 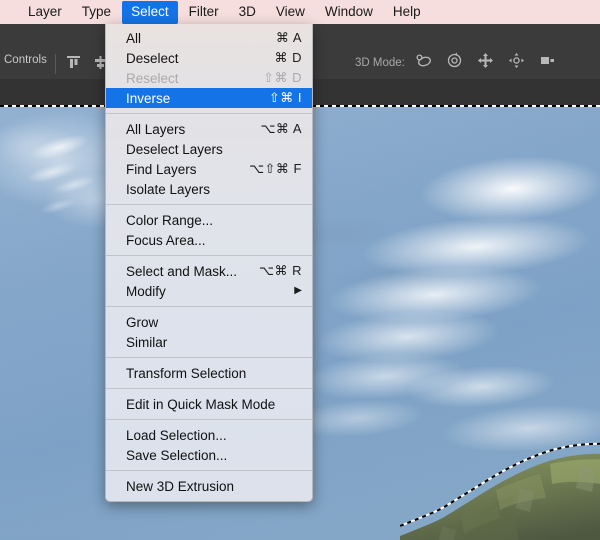 What do you see at coordinates (134, 38) in the screenshot?
I see `menu-item-label: All` at bounding box center [134, 38].